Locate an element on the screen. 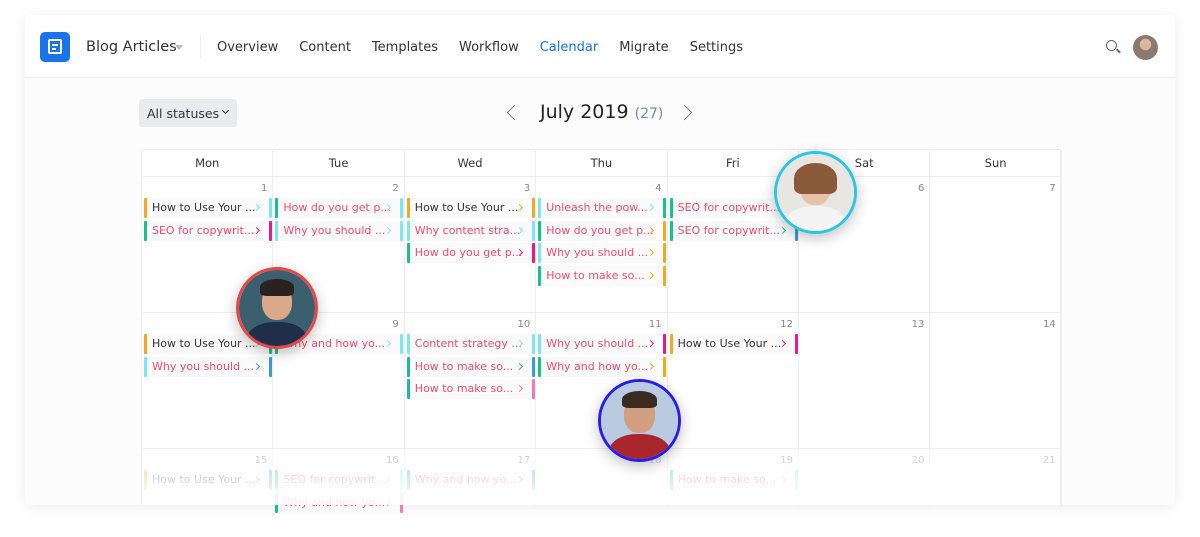 The height and width of the screenshot is (537, 1200). article-count: (27) is located at coordinates (649, 114).